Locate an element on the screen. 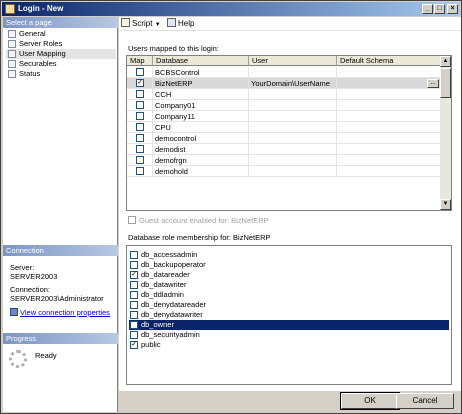 The width and height of the screenshot is (462, 414). column-header-user: User is located at coordinates (293, 61).